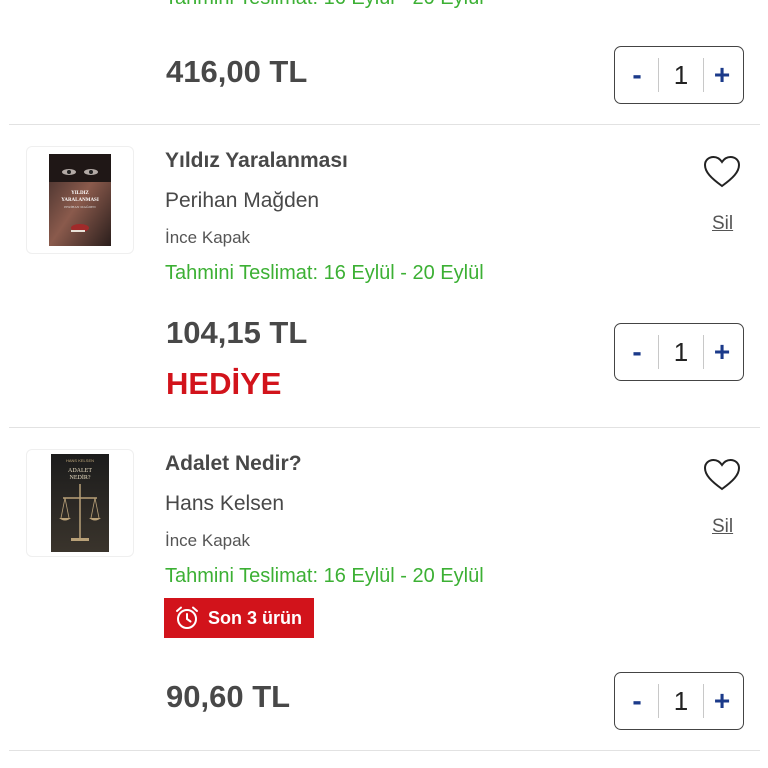 This screenshot has width=768, height=768. I want to click on item3-remove-link: Sil, so click(722, 527).